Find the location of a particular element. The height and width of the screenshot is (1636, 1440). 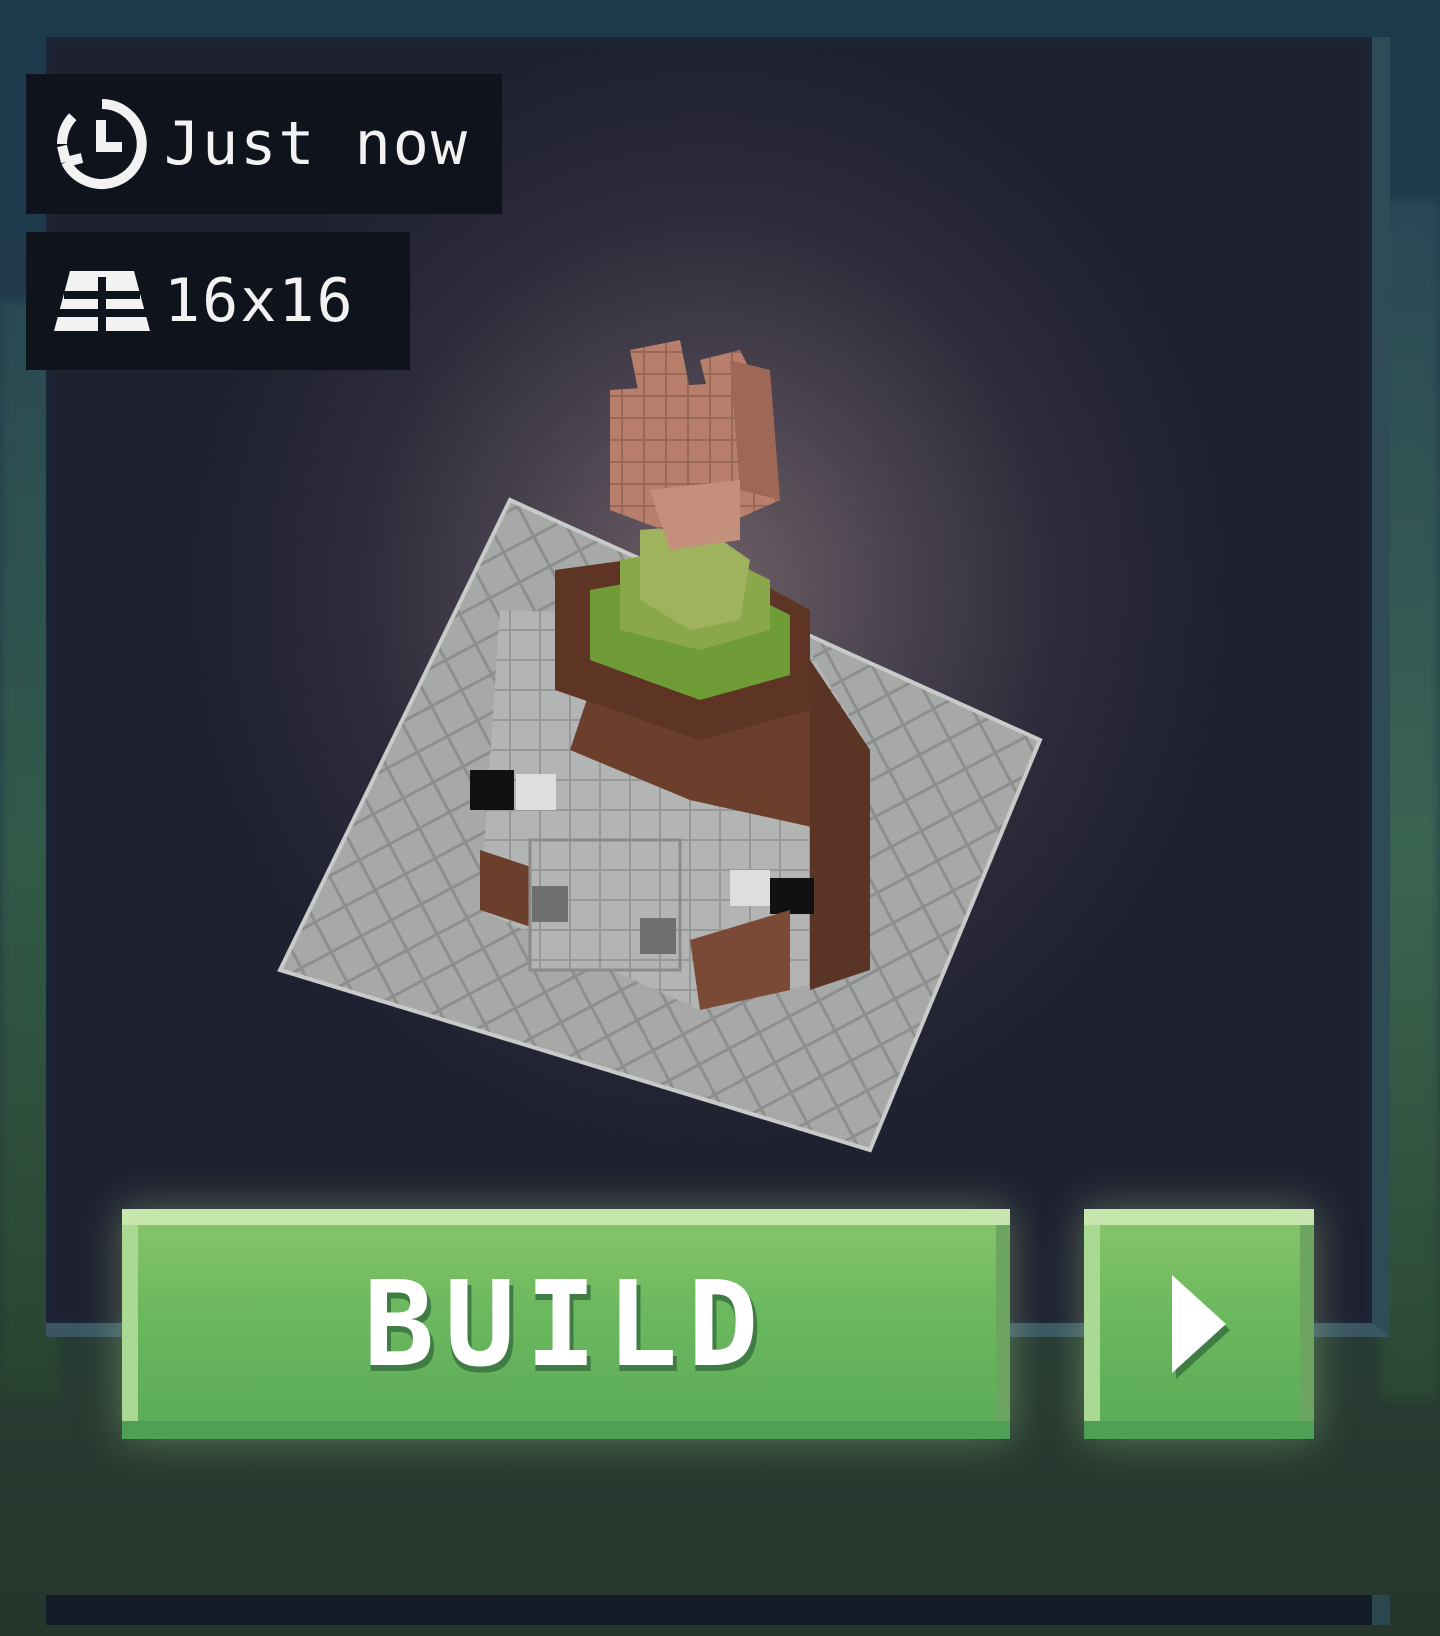

next-button is located at coordinates (1199, 1324).